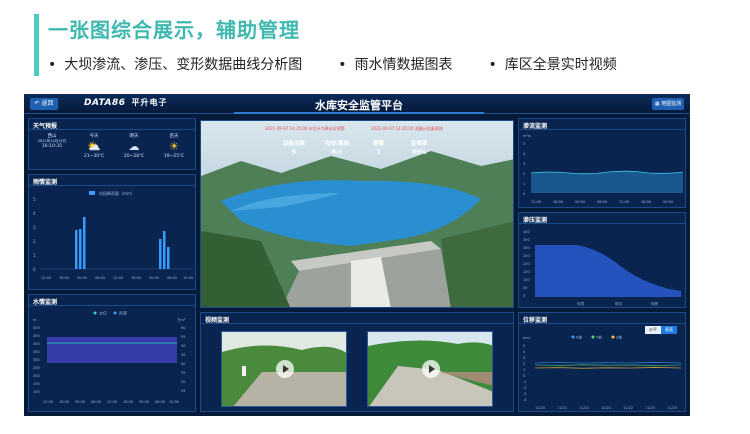 The height and width of the screenshot is (434, 750). Describe the element at coordinates (337, 147) in the screenshot. I see `stat-online-offline: 在线/离线 8/1` at that location.